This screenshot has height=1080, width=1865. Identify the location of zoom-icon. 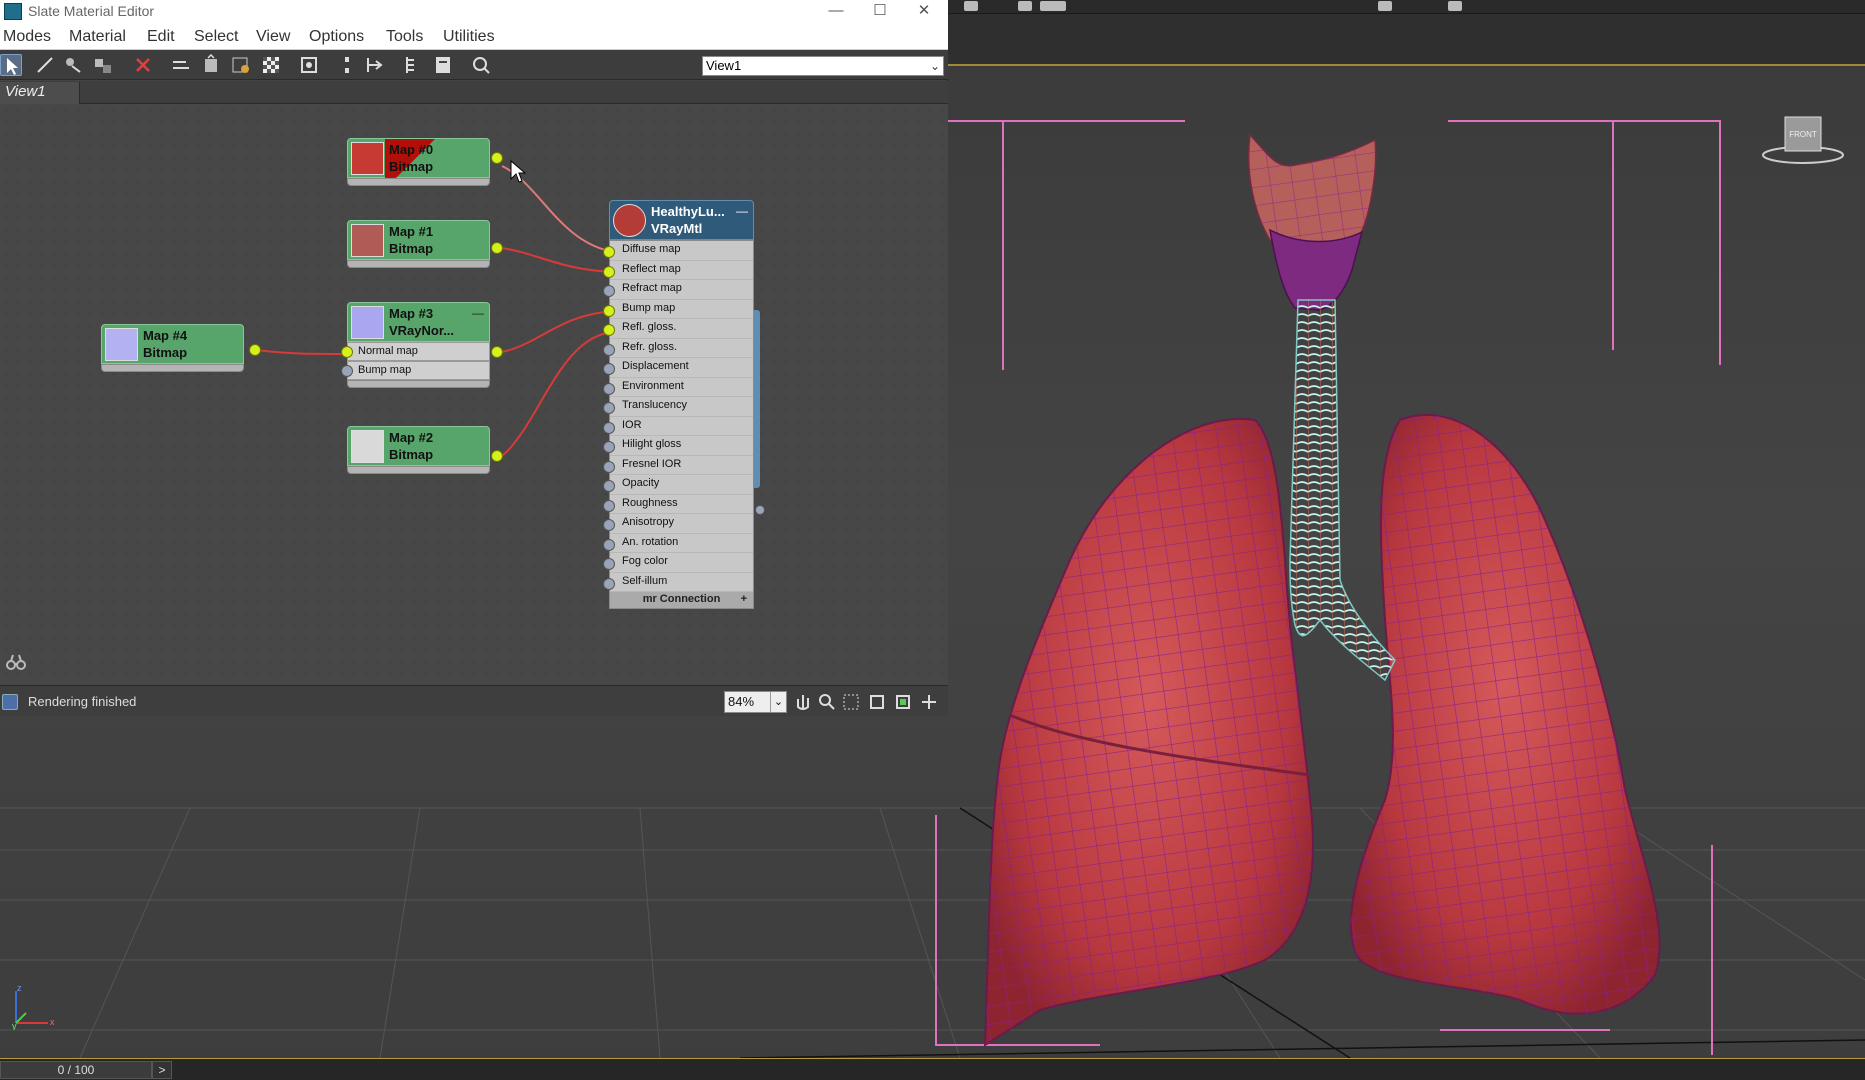
(827, 702).